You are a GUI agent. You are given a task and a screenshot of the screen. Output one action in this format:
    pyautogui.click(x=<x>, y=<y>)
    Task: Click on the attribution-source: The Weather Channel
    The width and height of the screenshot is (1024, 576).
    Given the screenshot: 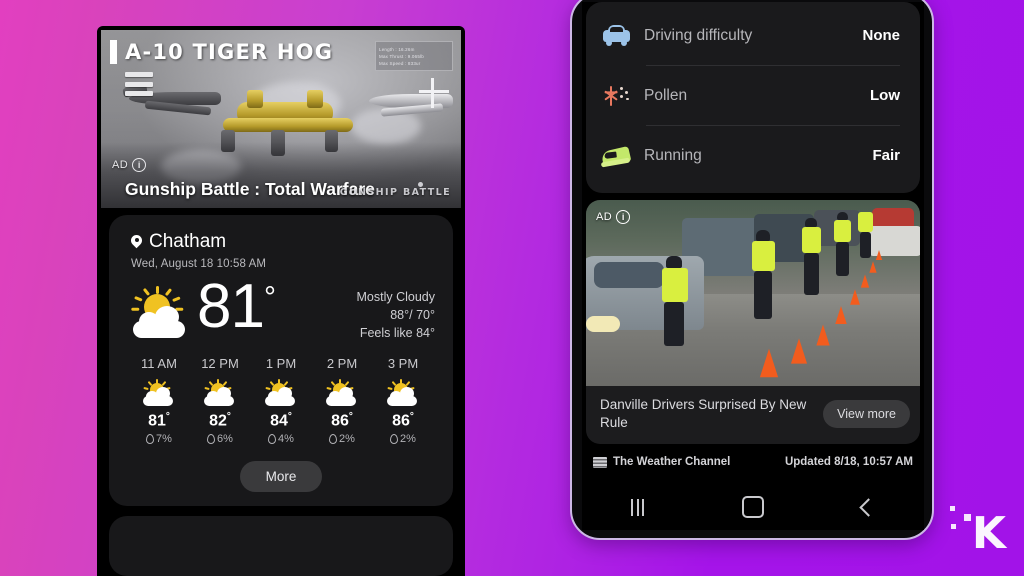 What is the action you would take?
    pyautogui.click(x=672, y=462)
    